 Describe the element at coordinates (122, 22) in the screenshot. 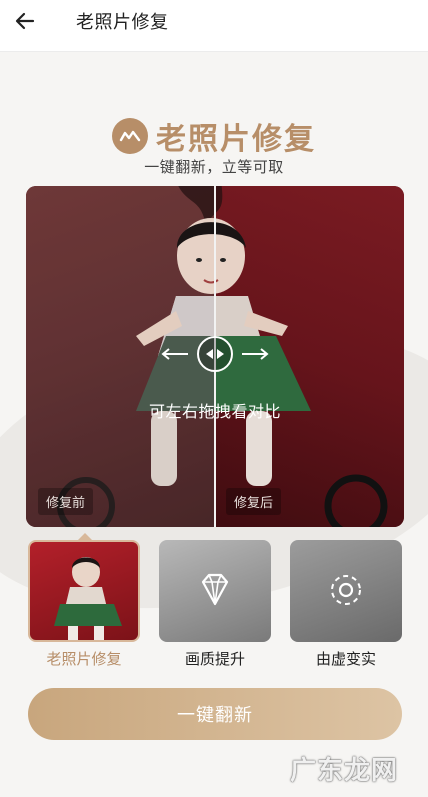

I see `page-title: 老照片修复` at that location.